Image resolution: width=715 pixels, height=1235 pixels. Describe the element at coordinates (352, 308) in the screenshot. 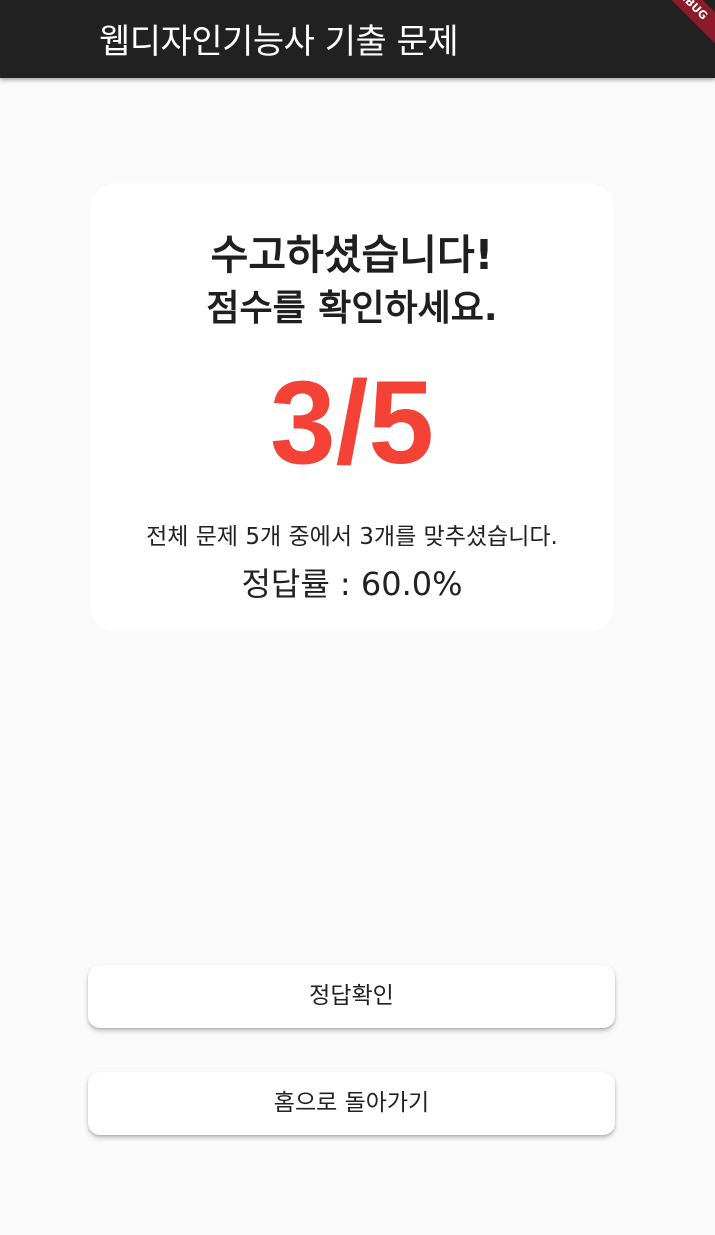

I see `result-subheadline: 점수를 확인하세요.` at that location.